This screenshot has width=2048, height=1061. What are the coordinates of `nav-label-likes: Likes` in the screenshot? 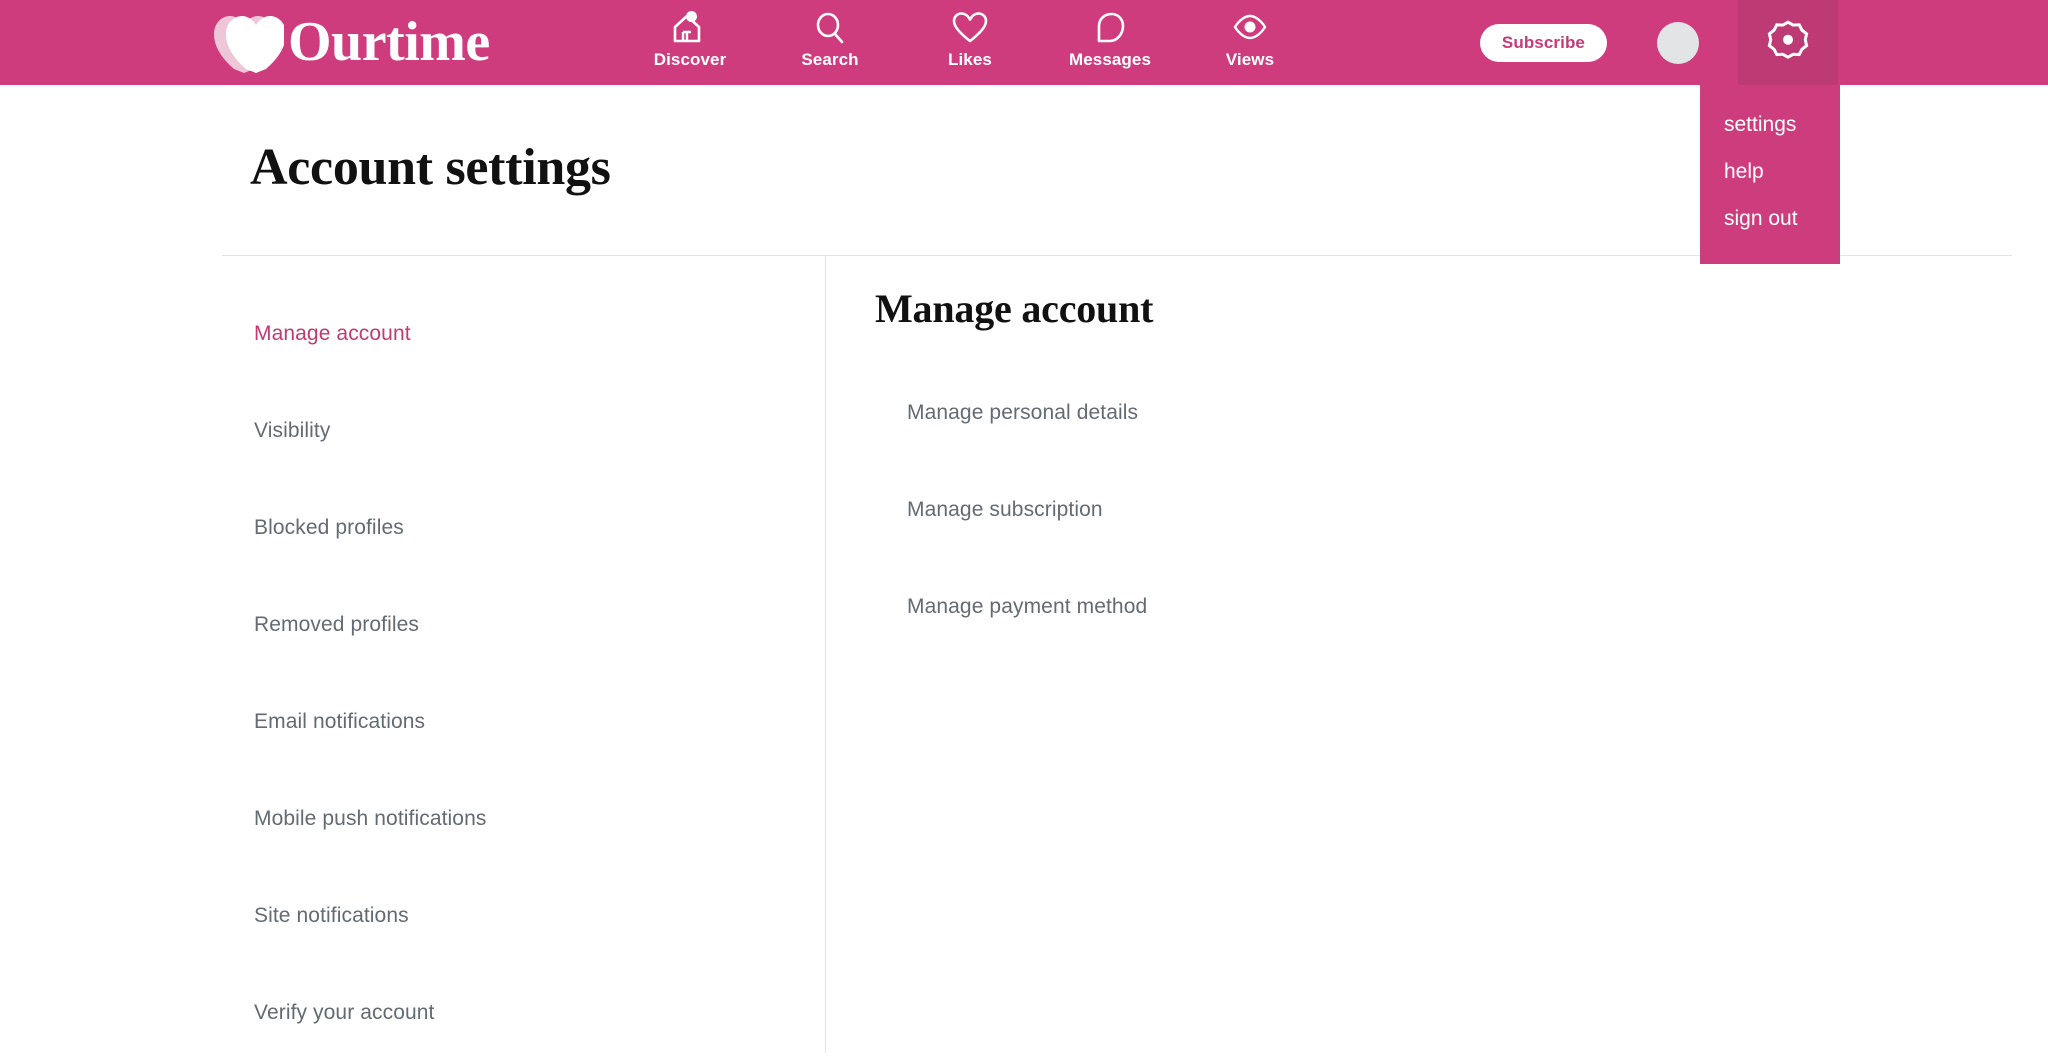 It's located at (970, 59).